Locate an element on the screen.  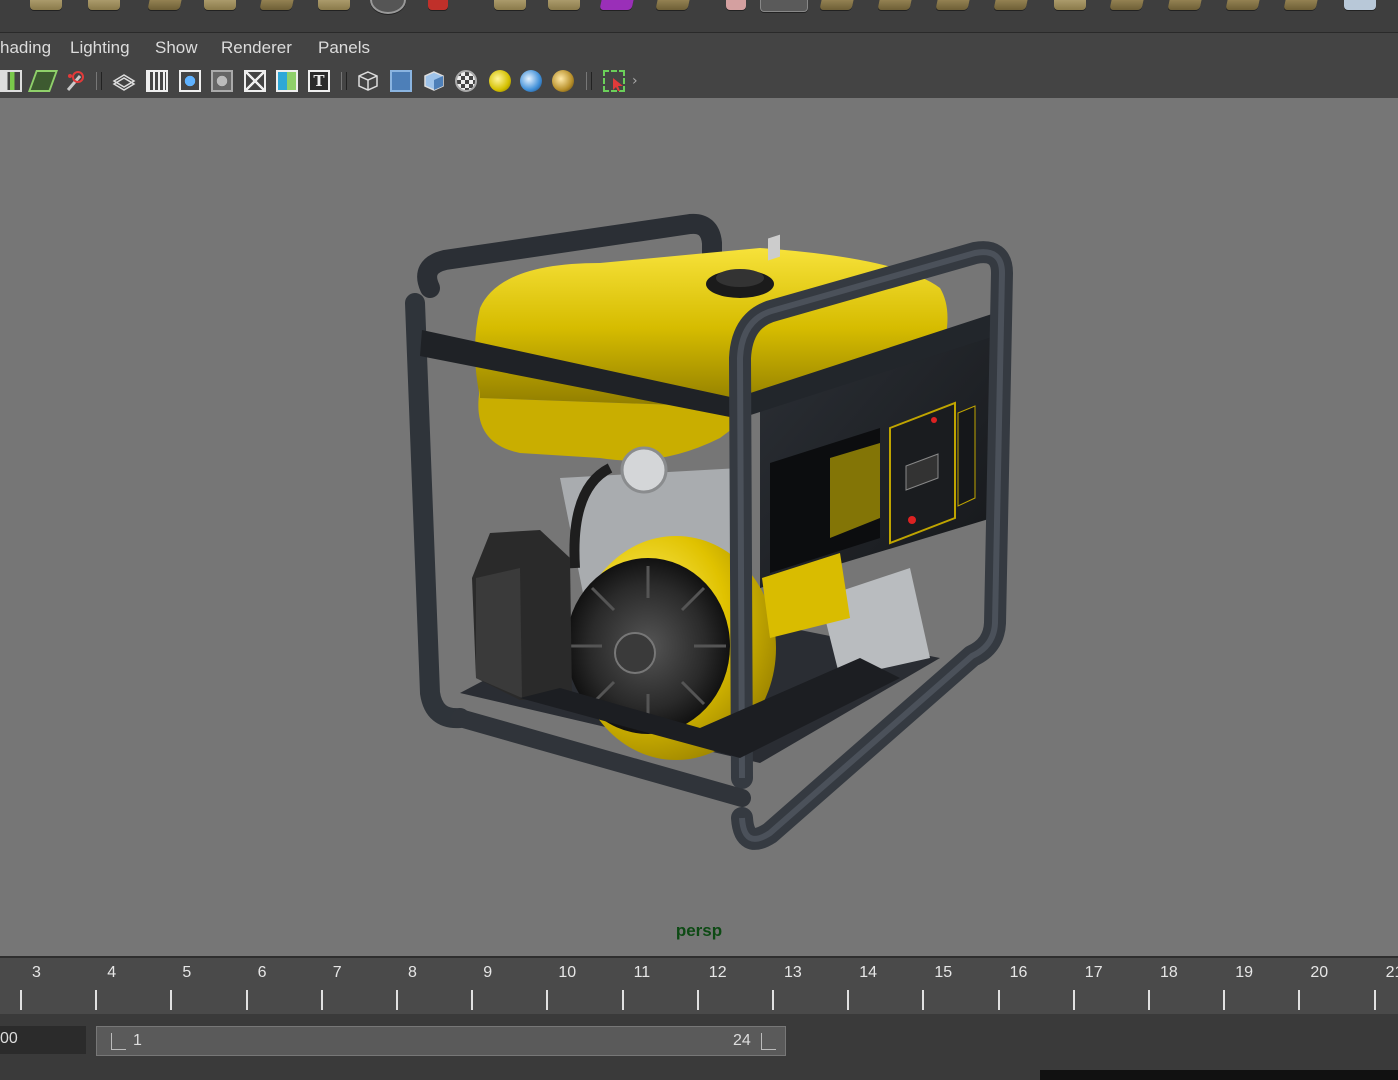
chevron-right-icon: › is located at coordinates (637, 81).